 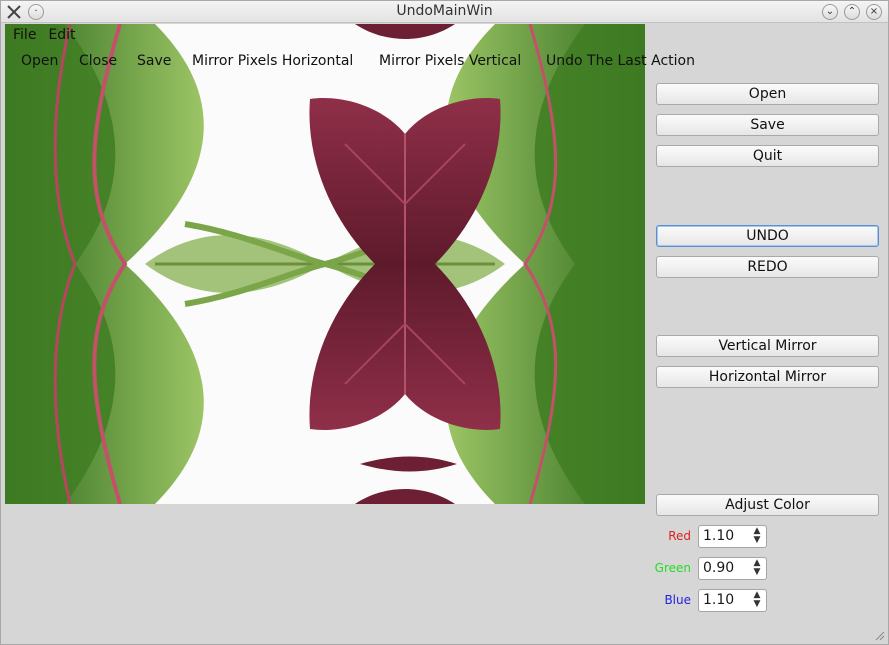 I want to click on window-title: UndoMainWin, so click(x=444, y=11).